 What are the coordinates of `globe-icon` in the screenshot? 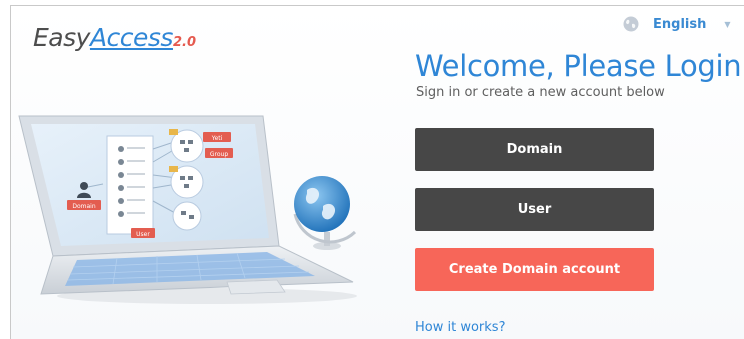 It's located at (631, 24).